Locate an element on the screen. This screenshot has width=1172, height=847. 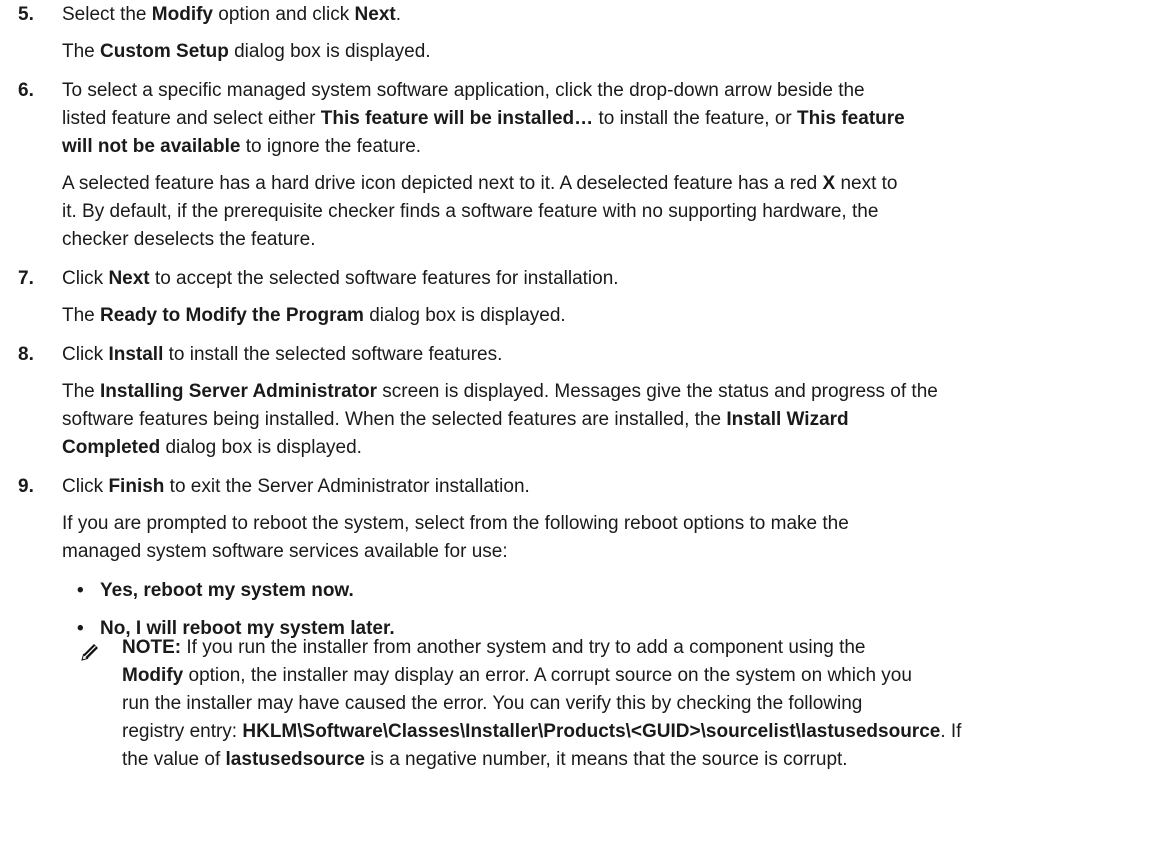
text-segment: option and click is located at coordinates (284, 14).